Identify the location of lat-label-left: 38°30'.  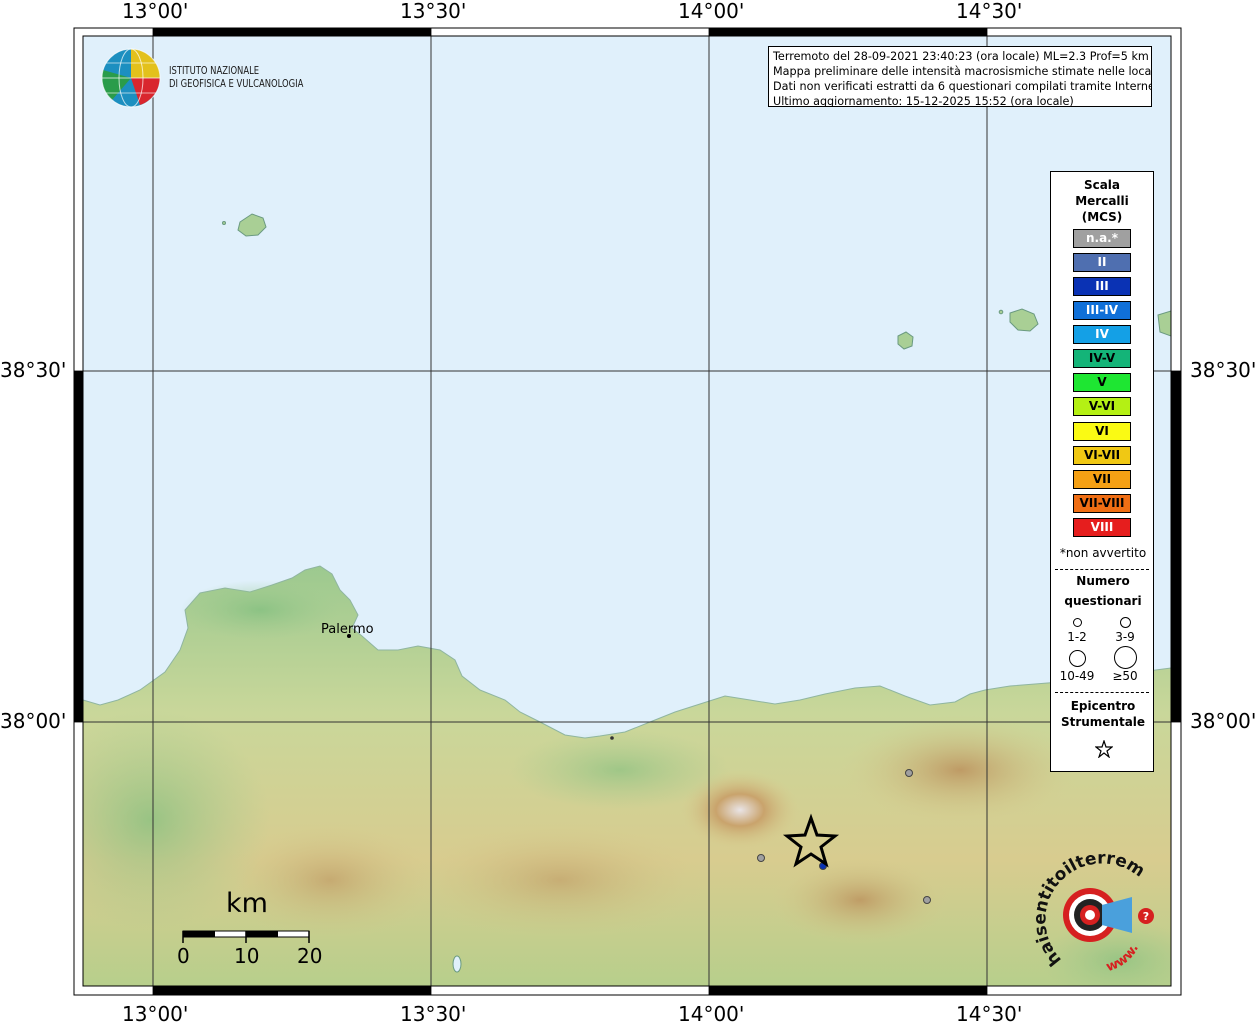
(33, 370).